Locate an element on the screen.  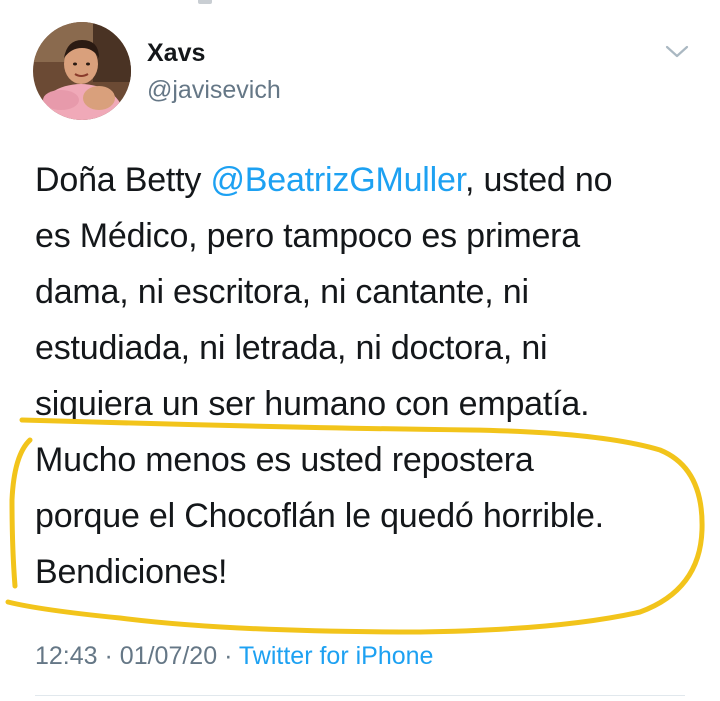
tweet-text-segment: Doña Betty is located at coordinates (123, 180).